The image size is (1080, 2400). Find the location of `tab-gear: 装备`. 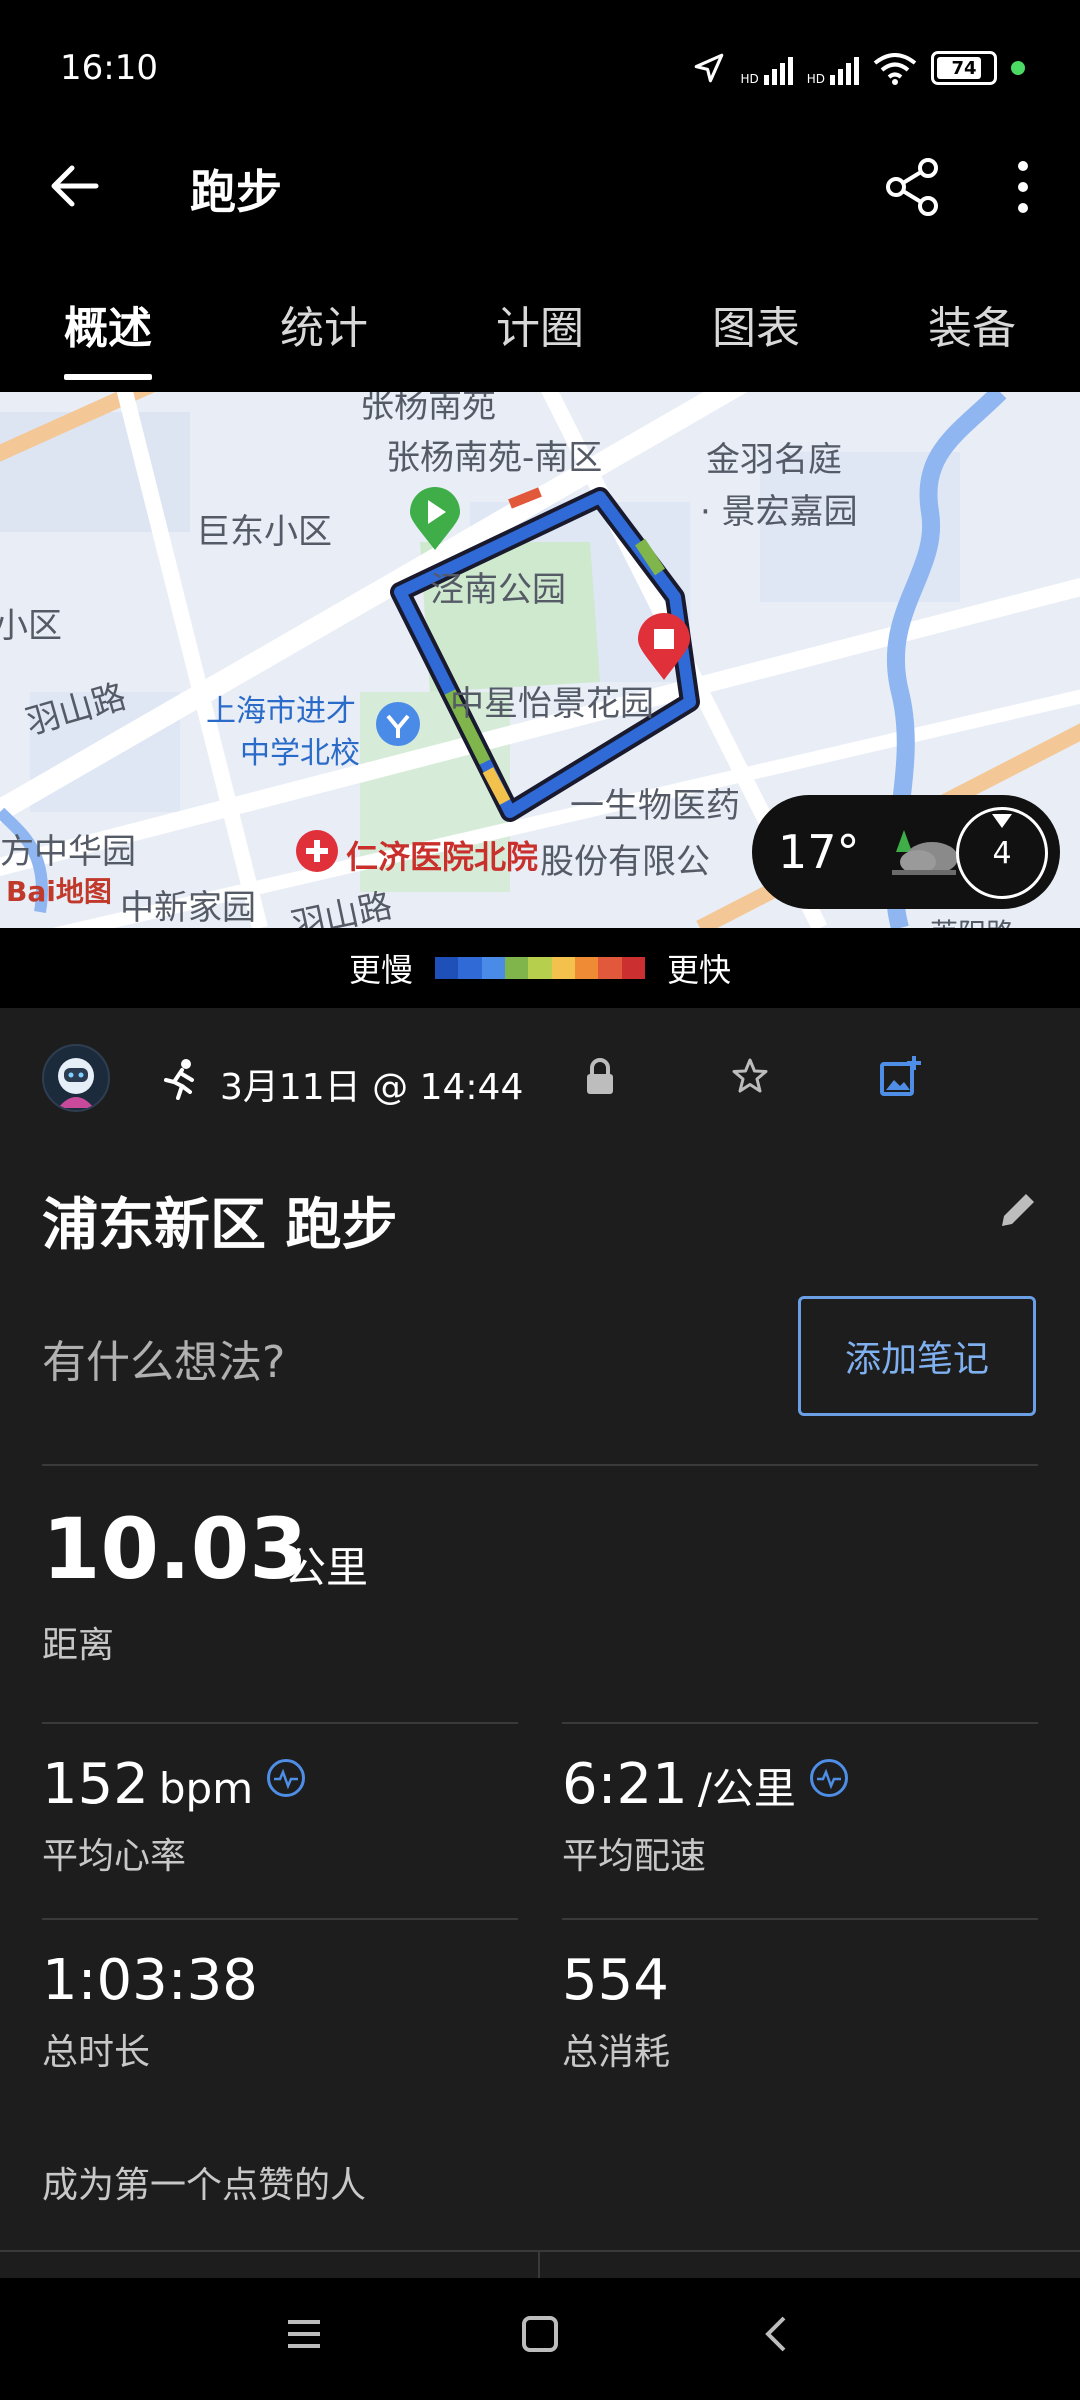

tab-gear: 装备 is located at coordinates (972, 320).